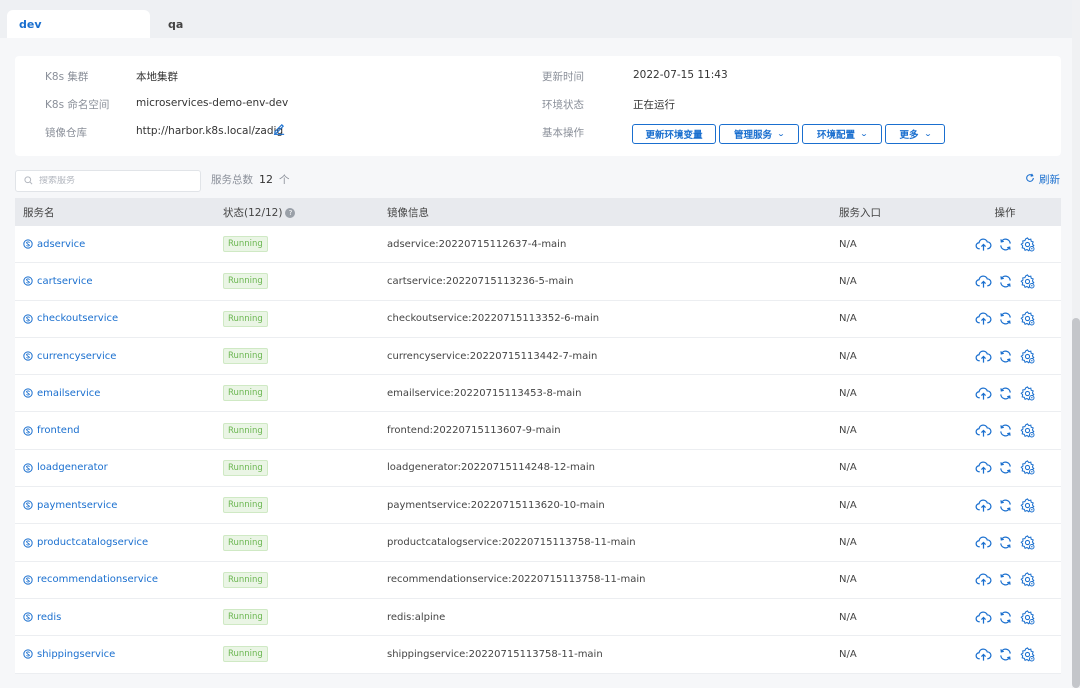  I want to click on updated-label: 更新时间, so click(563, 77).